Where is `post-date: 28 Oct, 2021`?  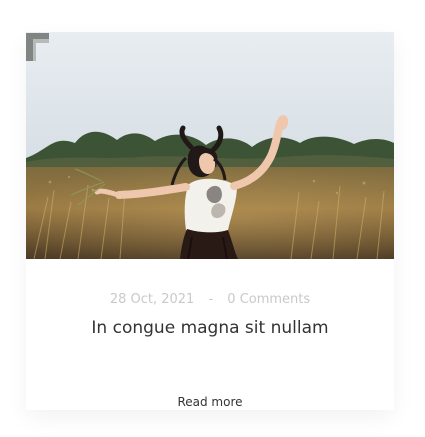
post-date: 28 Oct, 2021 is located at coordinates (152, 299).